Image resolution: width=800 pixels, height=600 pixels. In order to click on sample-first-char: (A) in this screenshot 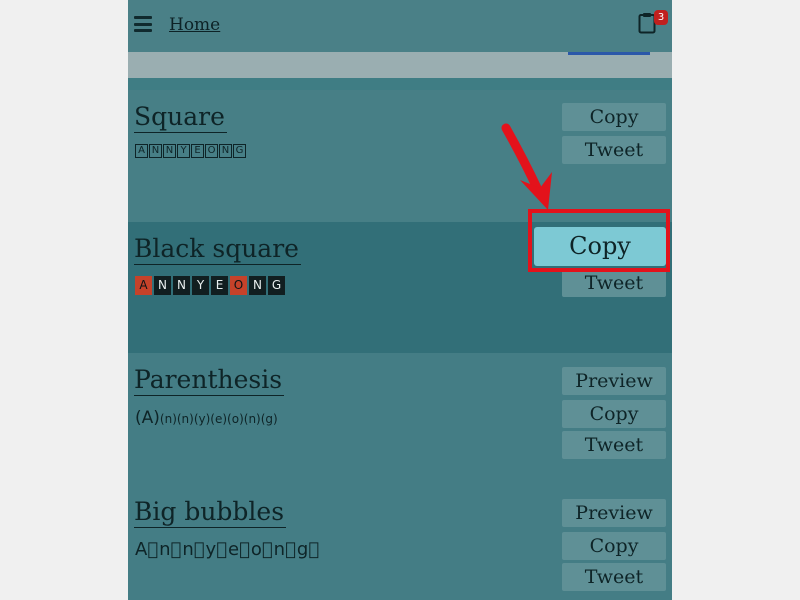, I will do `click(147, 418)`.